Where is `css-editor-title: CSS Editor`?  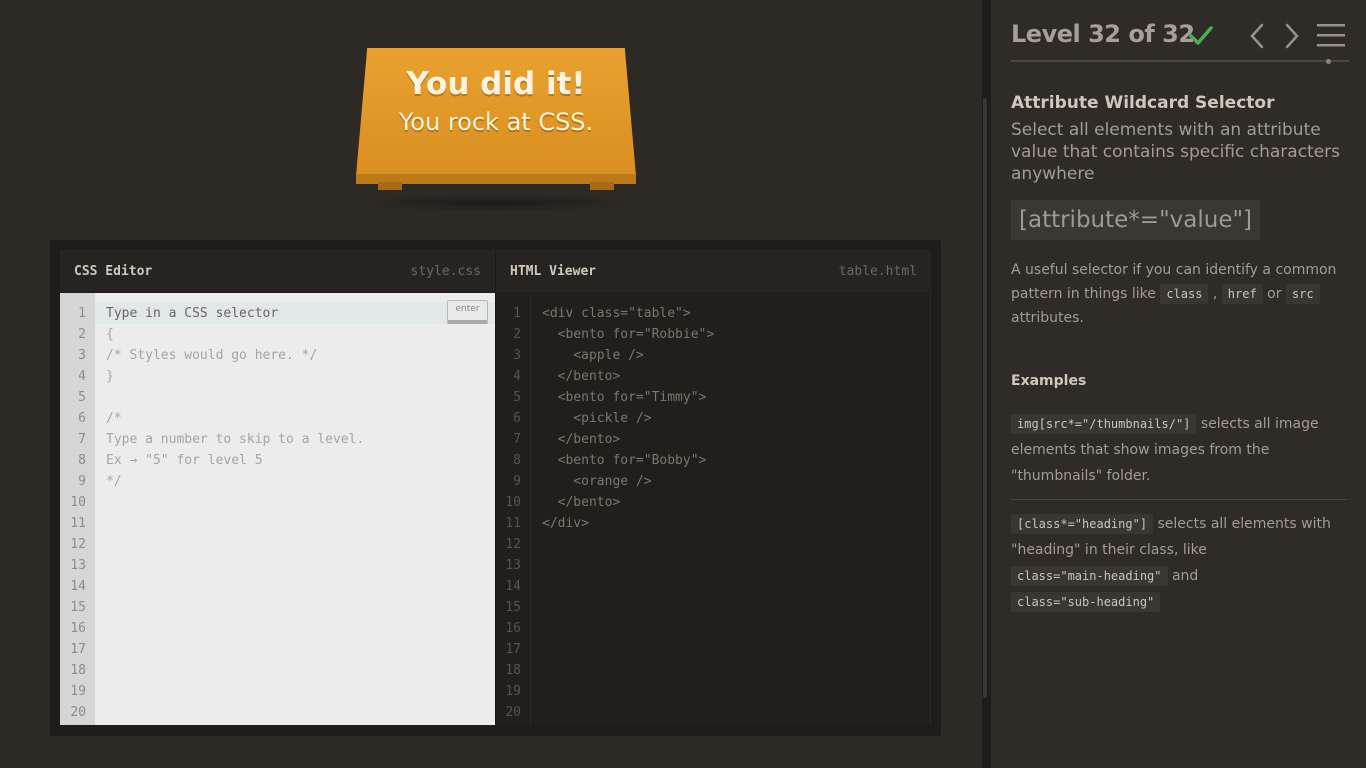 css-editor-title: CSS Editor is located at coordinates (113, 271).